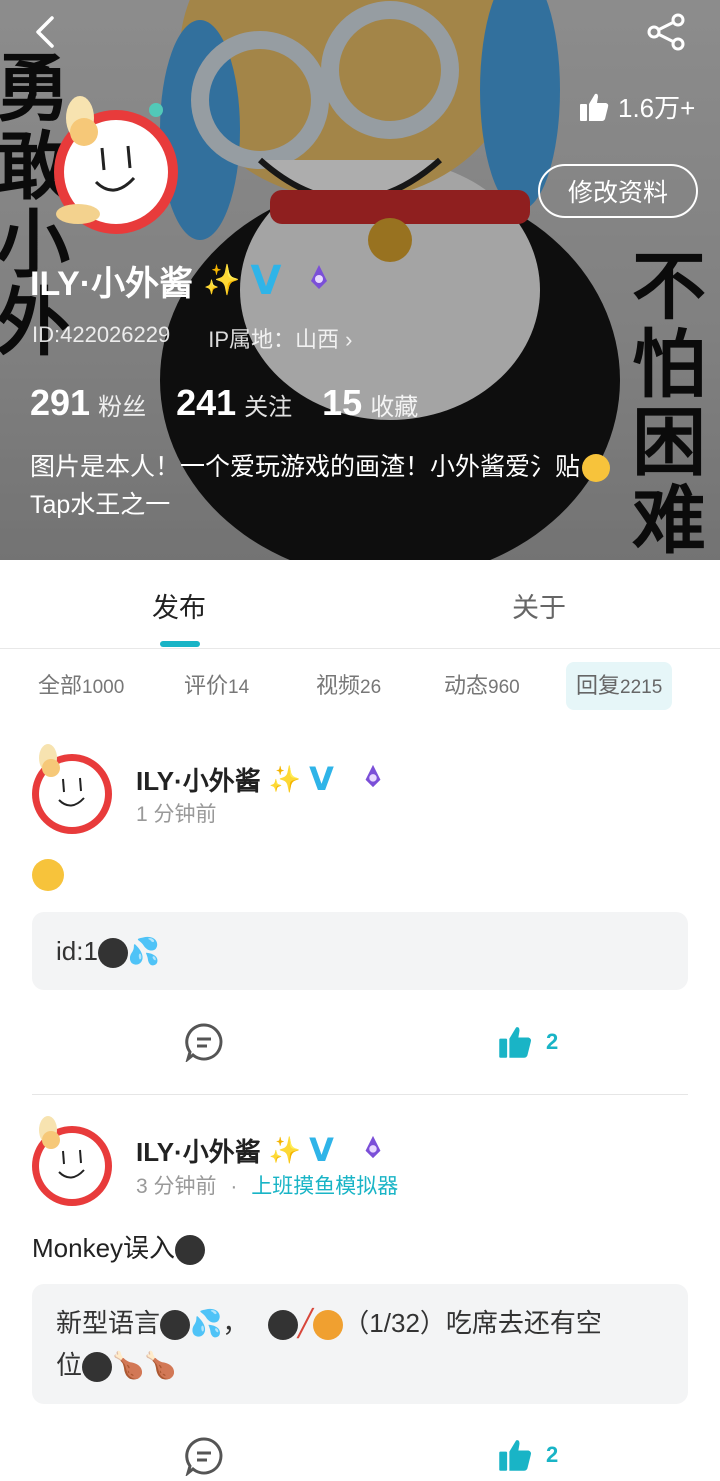 The height and width of the screenshot is (1481, 720). I want to click on chevron-right-icon: ›, so click(346, 339).